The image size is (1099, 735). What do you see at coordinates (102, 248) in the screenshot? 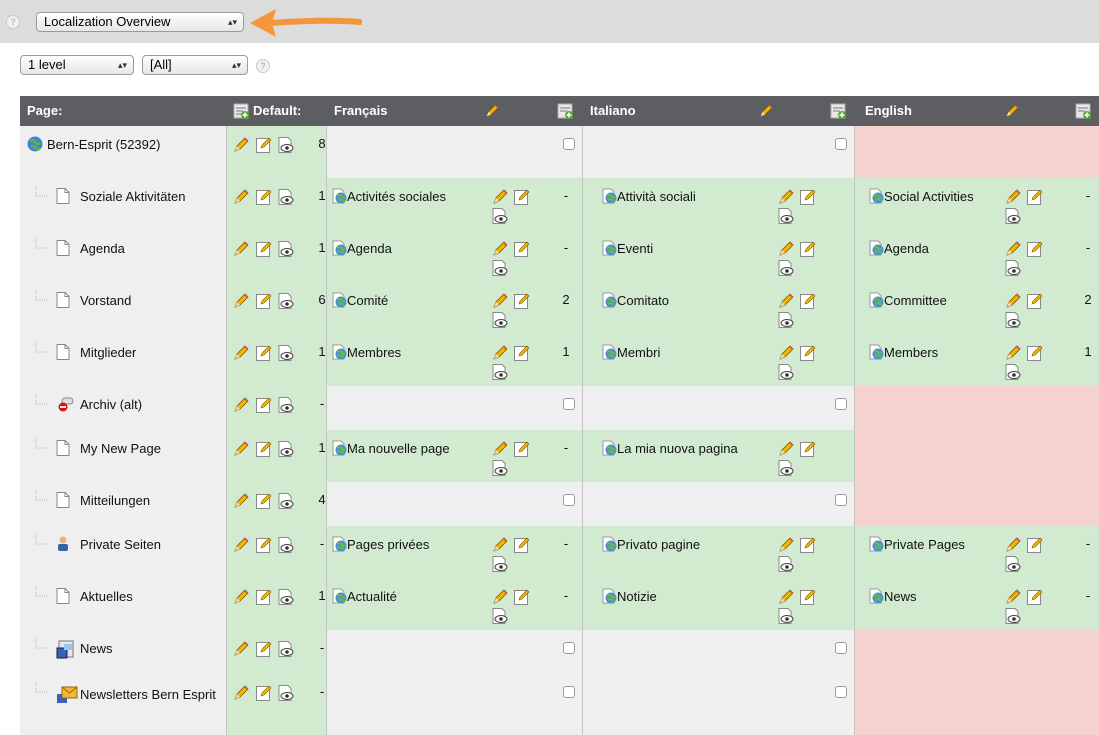
I see `page-title: Agenda` at bounding box center [102, 248].